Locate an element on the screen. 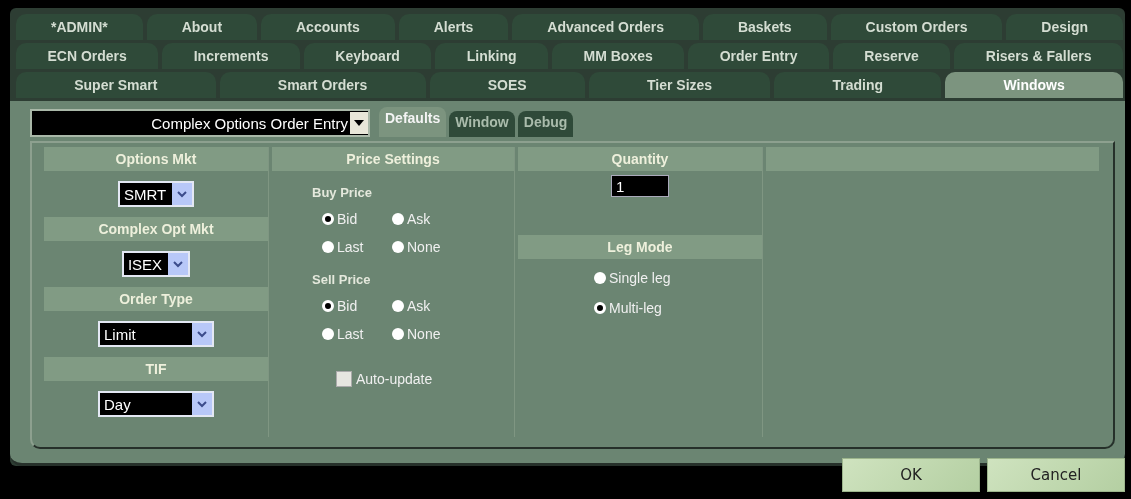 This screenshot has height=499, width=1131. tab: Debug is located at coordinates (545, 124).